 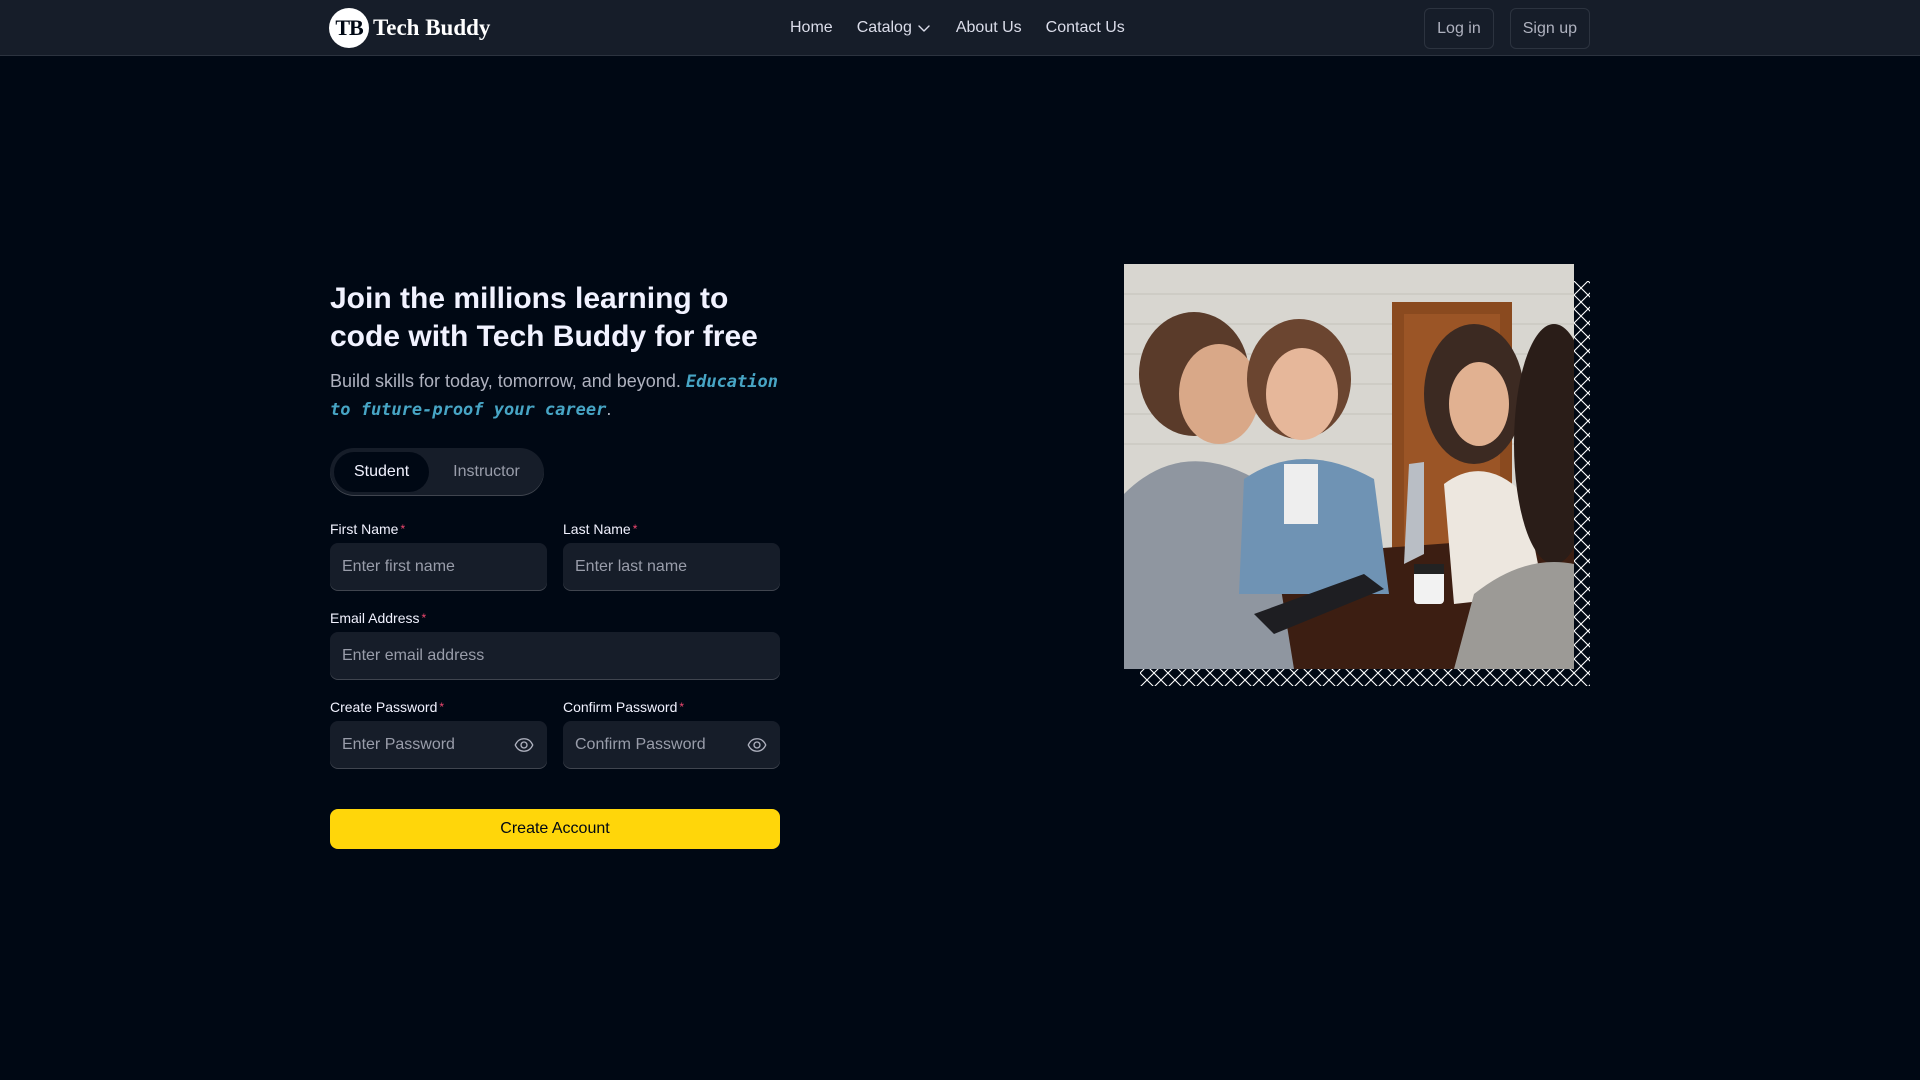 What do you see at coordinates (597, 529) in the screenshot?
I see `last-name-label-text: Last Name` at bounding box center [597, 529].